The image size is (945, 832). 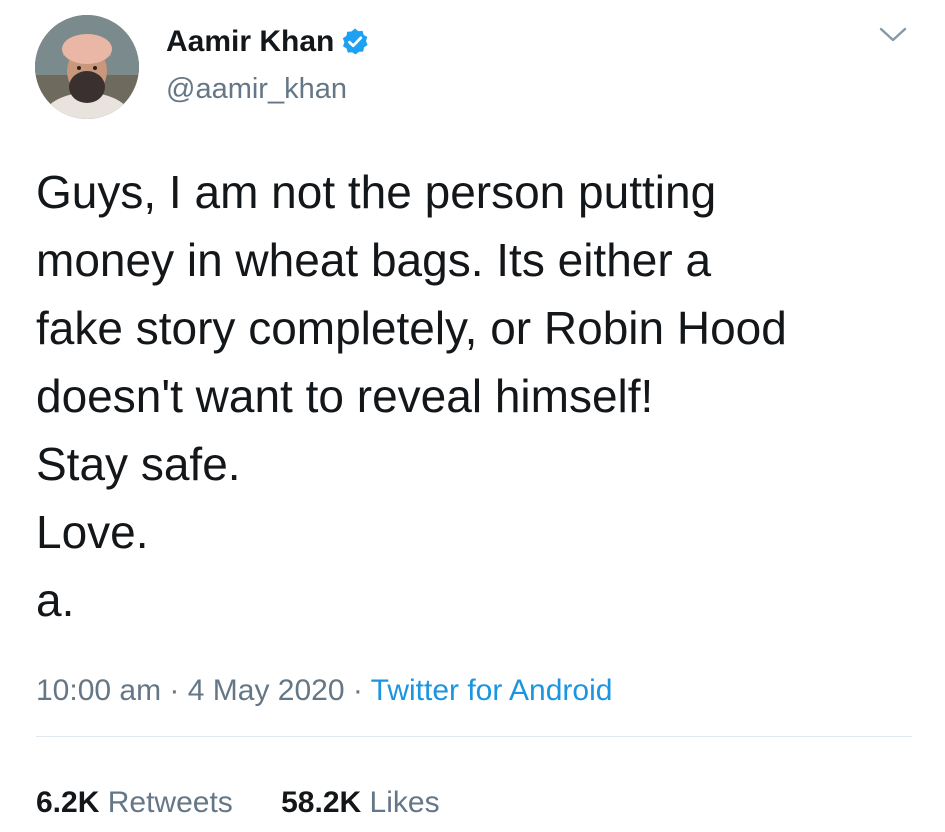 What do you see at coordinates (474, 736) in the screenshot?
I see `divider` at bounding box center [474, 736].